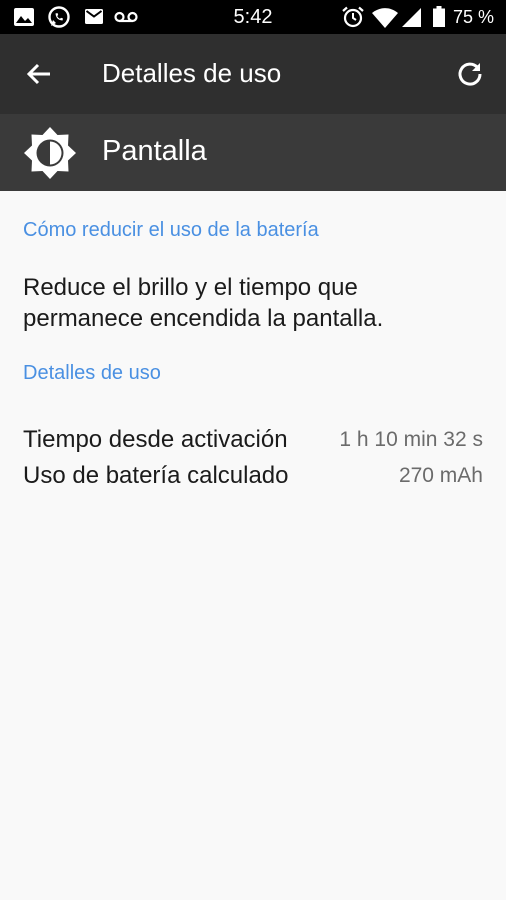 The image size is (506, 900). What do you see at coordinates (92, 373) in the screenshot?
I see `usage-details-header: Detalles de uso` at bounding box center [92, 373].